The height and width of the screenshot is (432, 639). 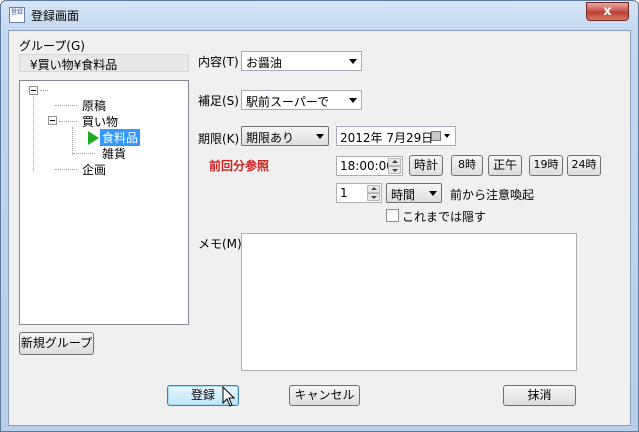 I want to click on close-button: x, so click(x=607, y=11).